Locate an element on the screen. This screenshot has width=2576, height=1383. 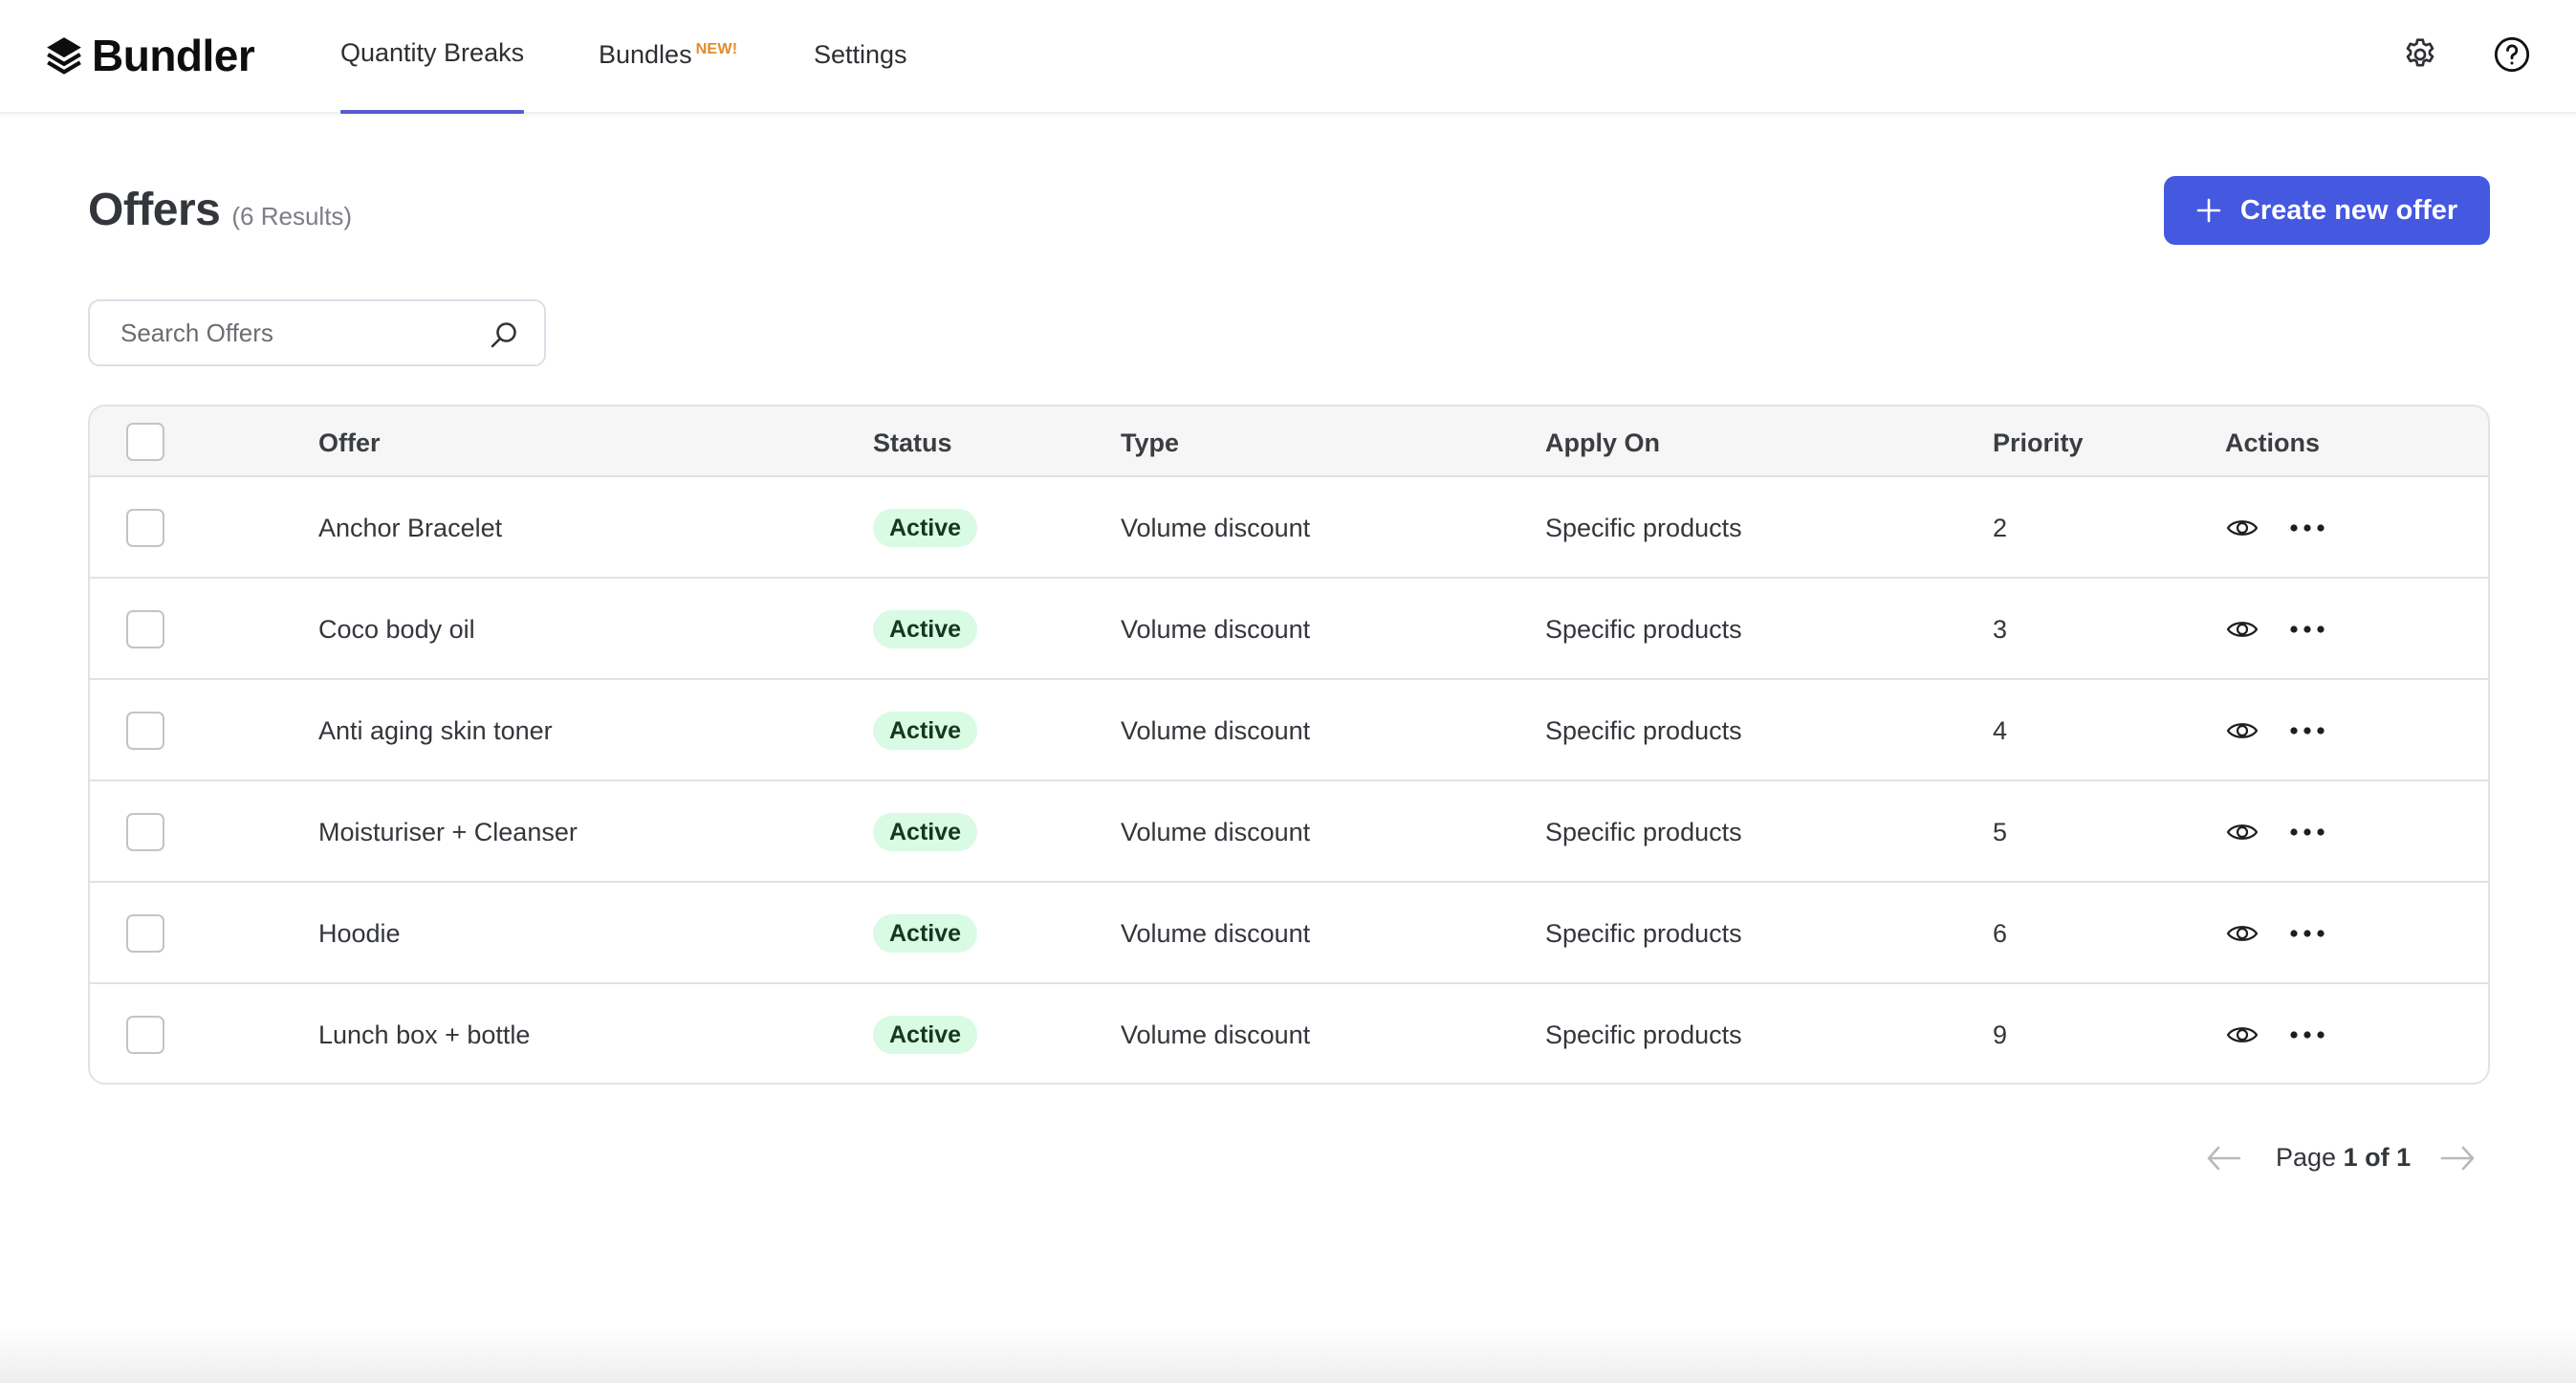
next-page-button is located at coordinates (2457, 1158).